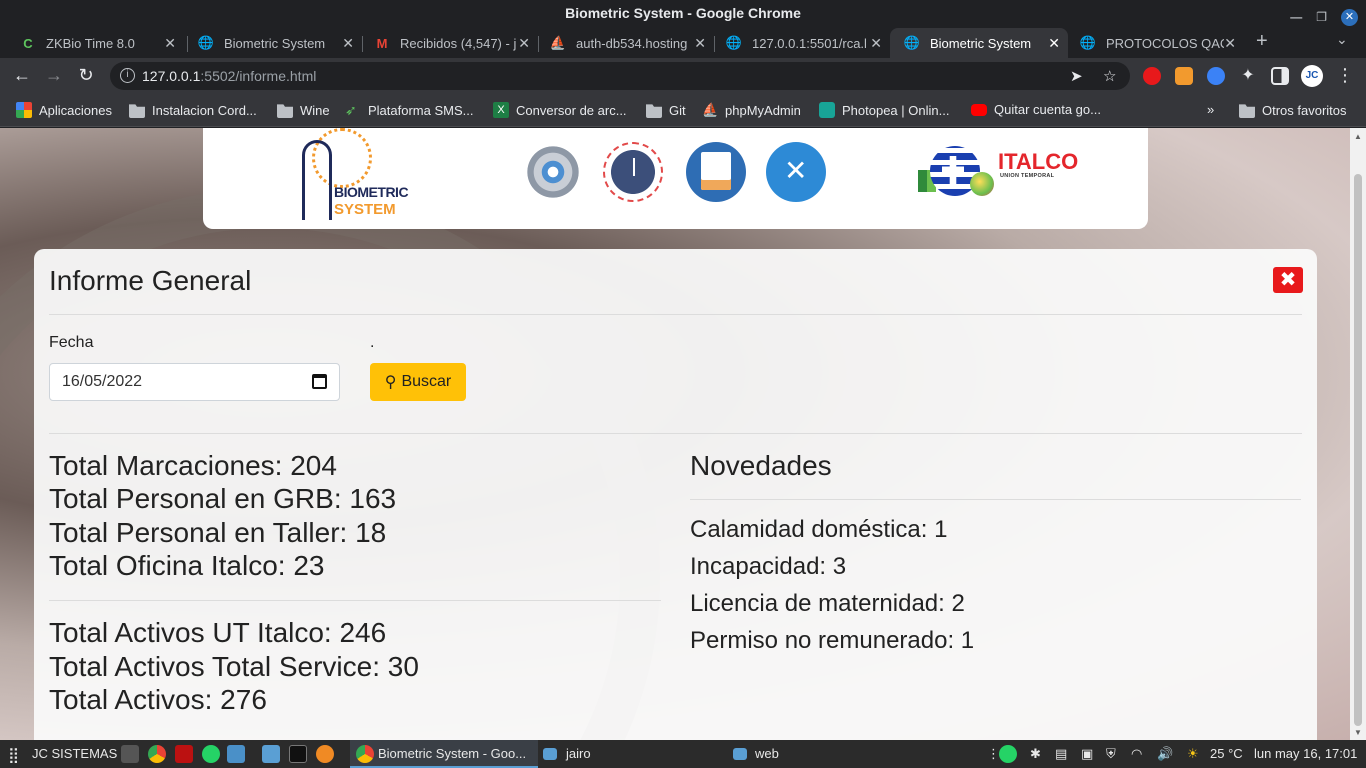 The width and height of the screenshot is (1366, 768). What do you see at coordinates (194, 382) in the screenshot?
I see `date-field: 16/05/2022` at bounding box center [194, 382].